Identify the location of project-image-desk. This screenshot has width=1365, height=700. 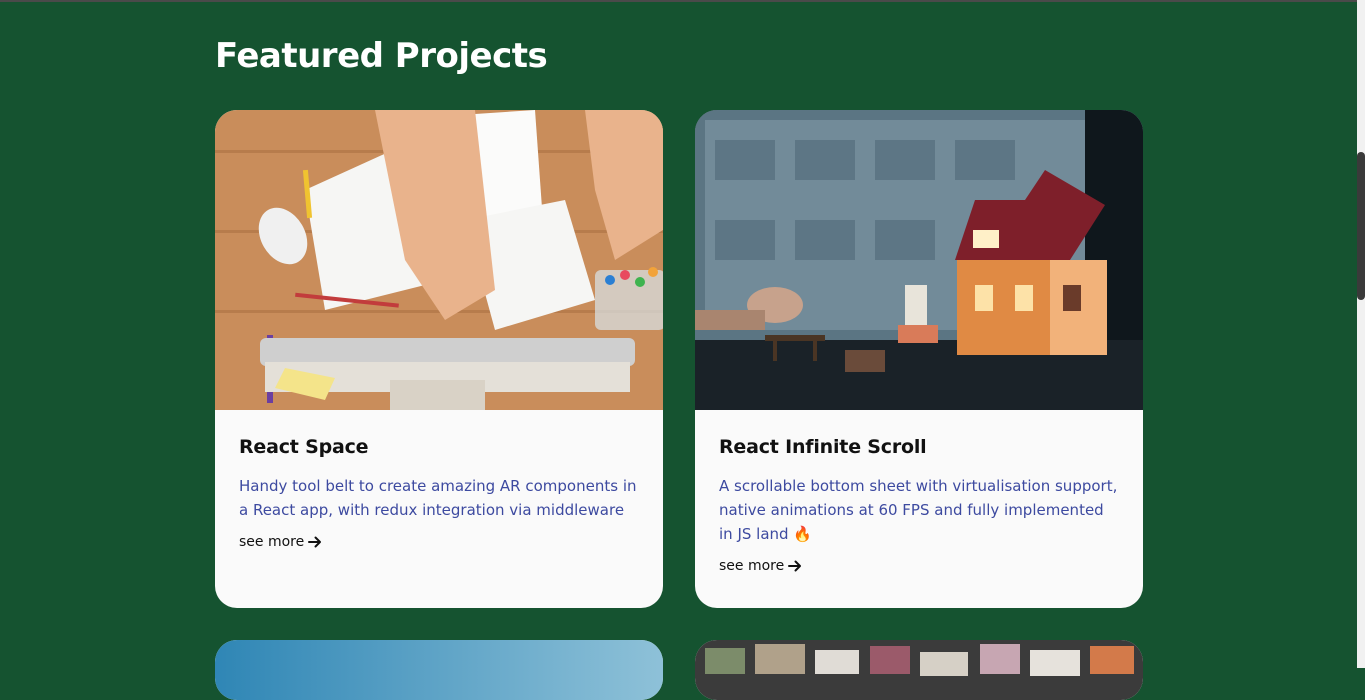
(439, 260).